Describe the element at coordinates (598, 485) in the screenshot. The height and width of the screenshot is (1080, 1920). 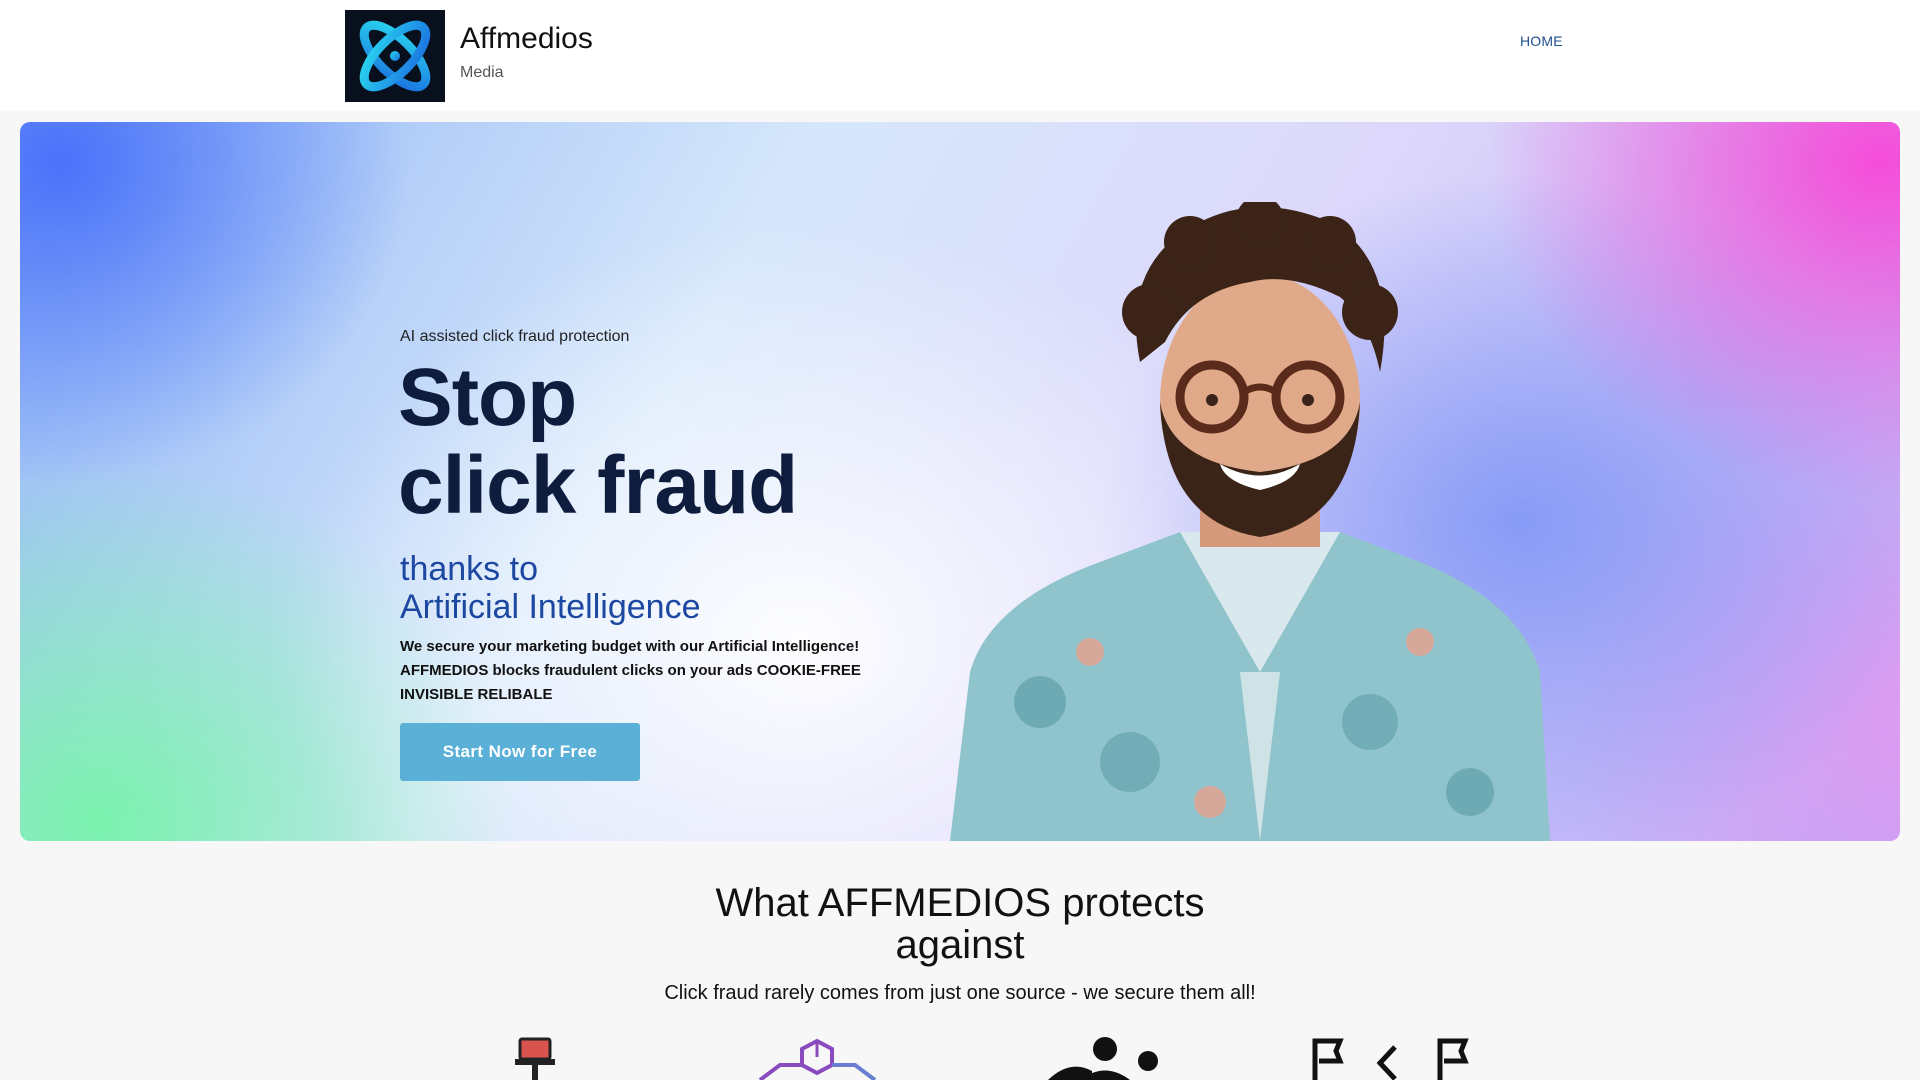
I see `hero-title-line-2: click fraud` at that location.